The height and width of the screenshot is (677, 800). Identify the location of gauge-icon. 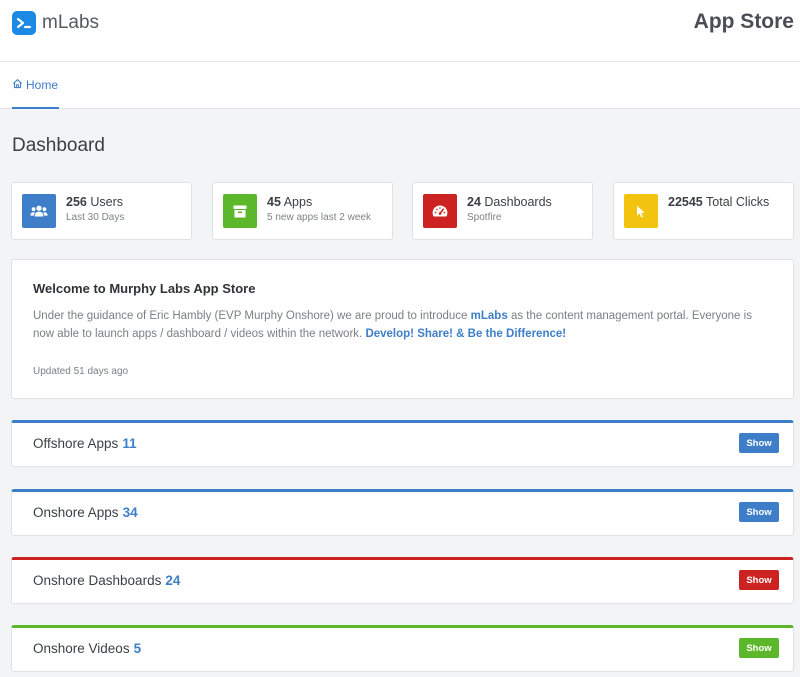
(440, 211).